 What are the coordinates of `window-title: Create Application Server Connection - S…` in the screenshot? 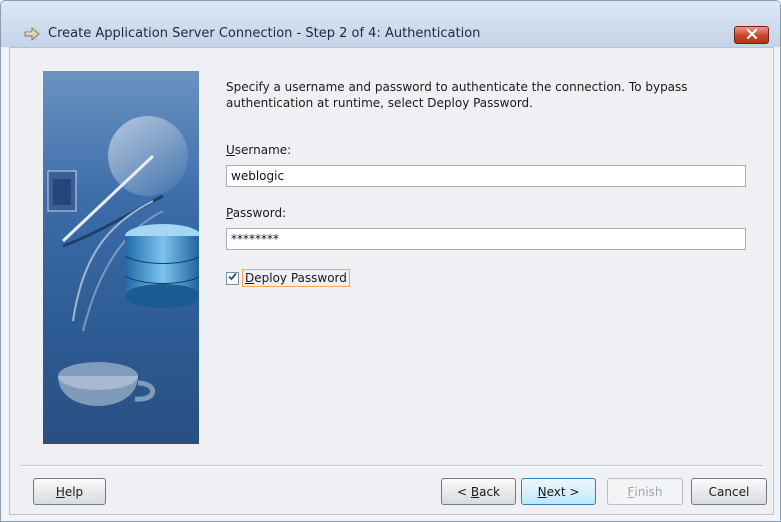 It's located at (264, 33).